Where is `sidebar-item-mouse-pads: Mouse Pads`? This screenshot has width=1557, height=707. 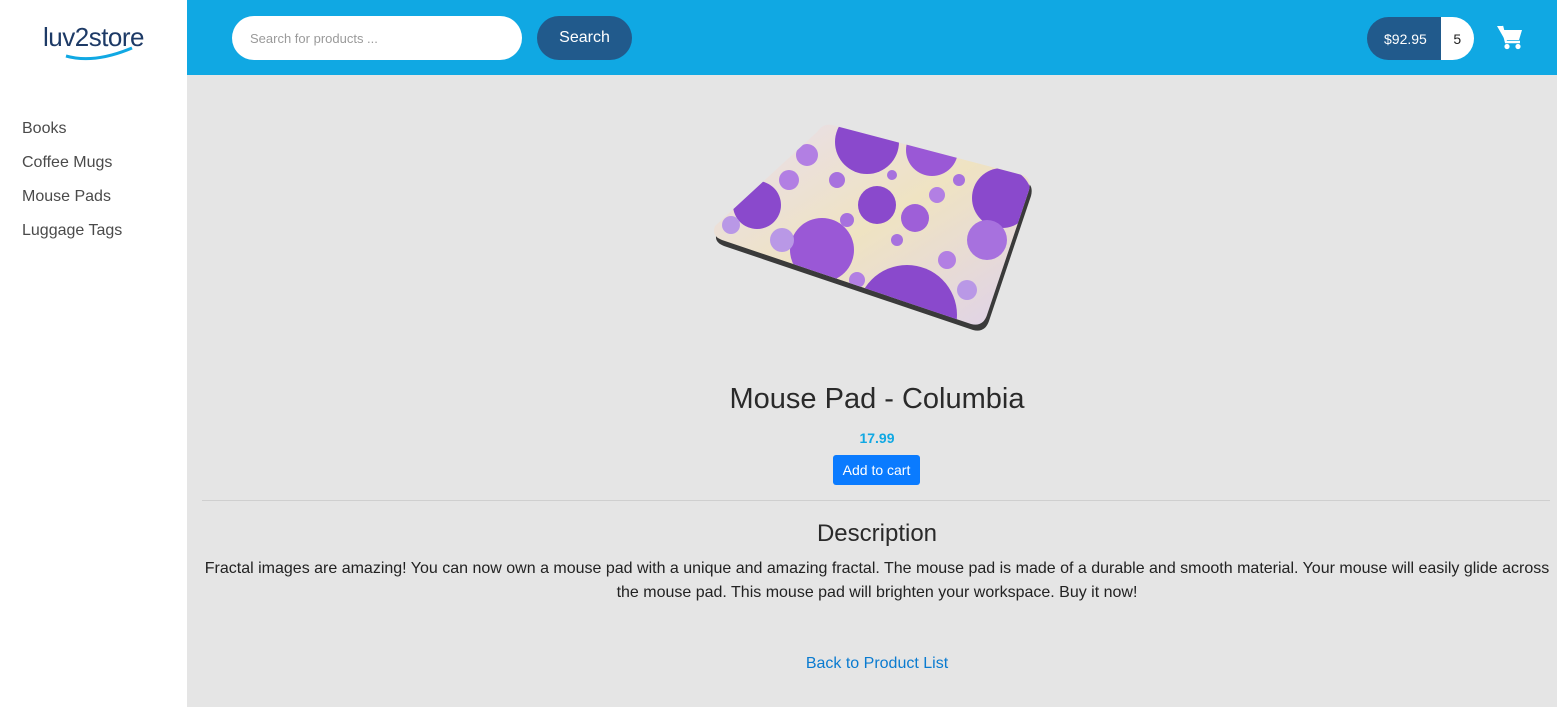
sidebar-item-mouse-pads: Mouse Pads is located at coordinates (72, 197).